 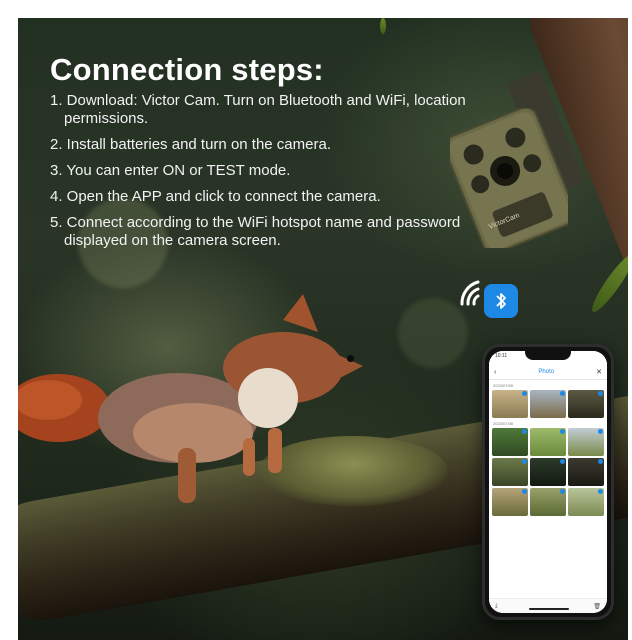 I want to click on phone-notch, so click(x=548, y=355).